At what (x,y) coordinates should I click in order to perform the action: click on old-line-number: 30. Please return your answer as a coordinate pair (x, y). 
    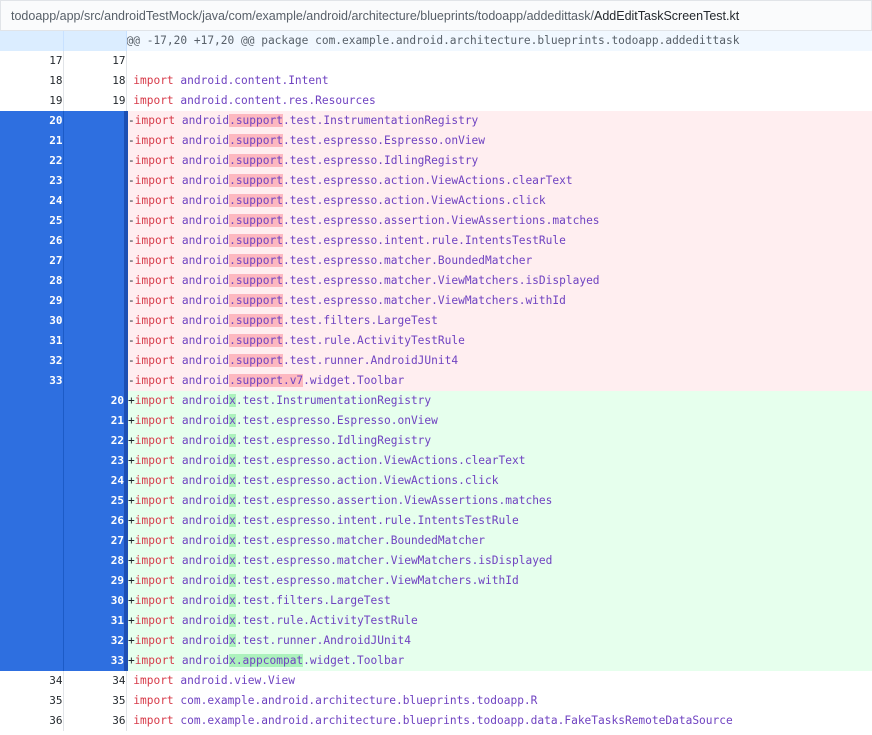
    Looking at the image, I should click on (32, 321).